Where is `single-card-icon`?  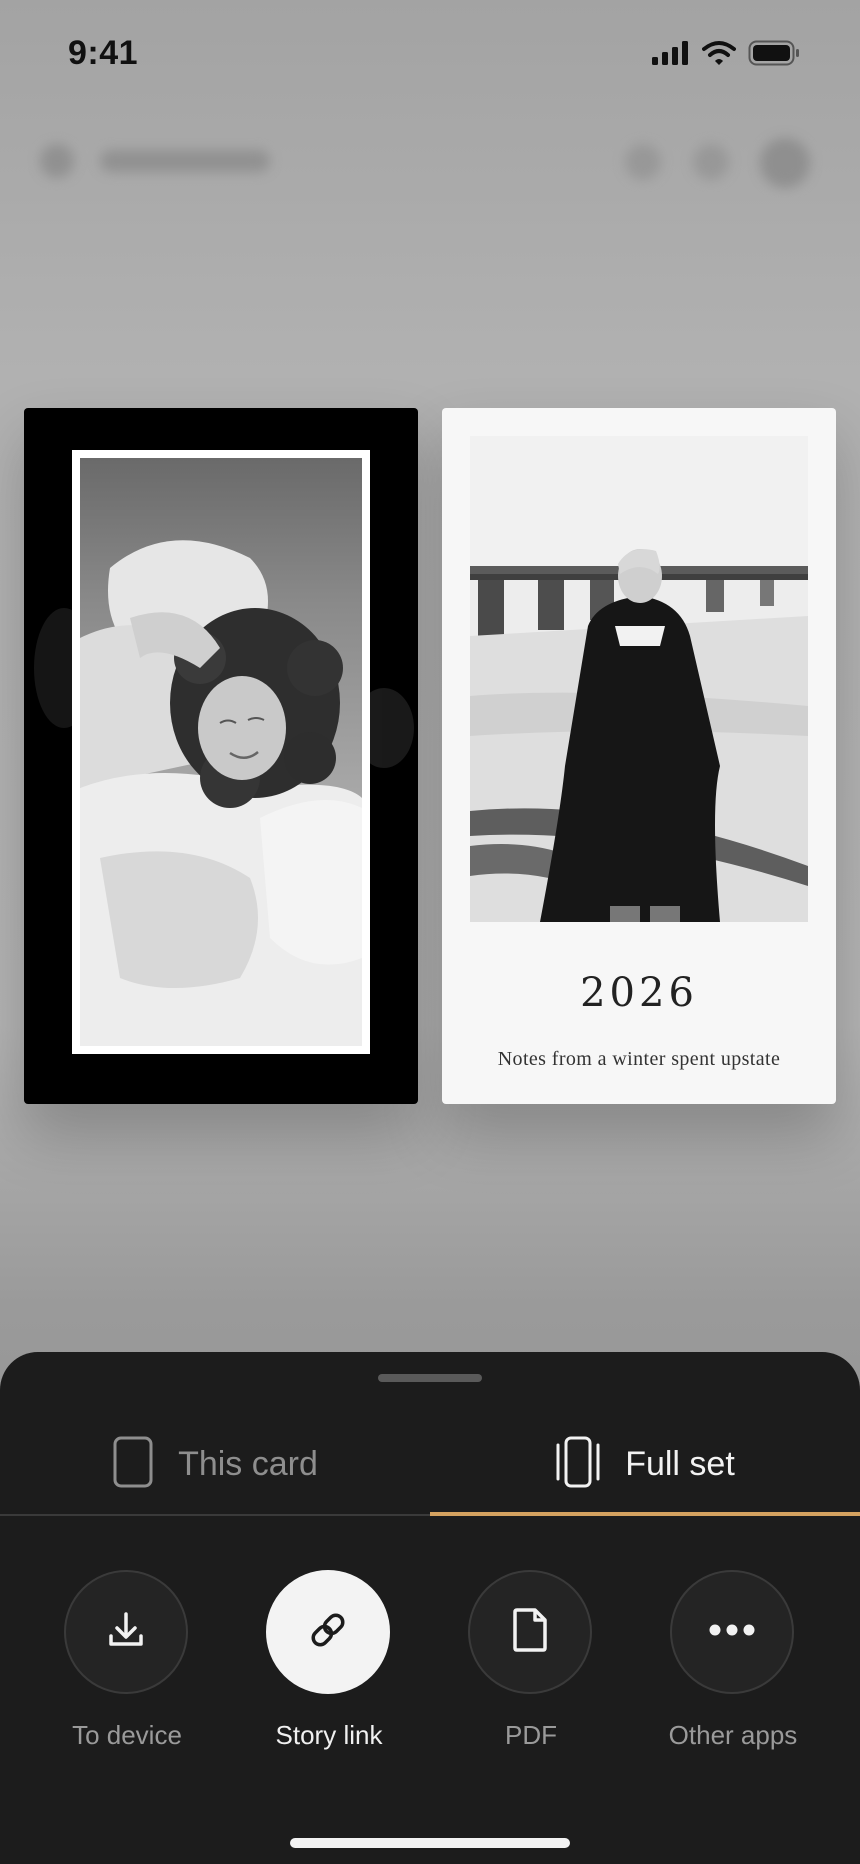
single-card-icon is located at coordinates (133, 1464).